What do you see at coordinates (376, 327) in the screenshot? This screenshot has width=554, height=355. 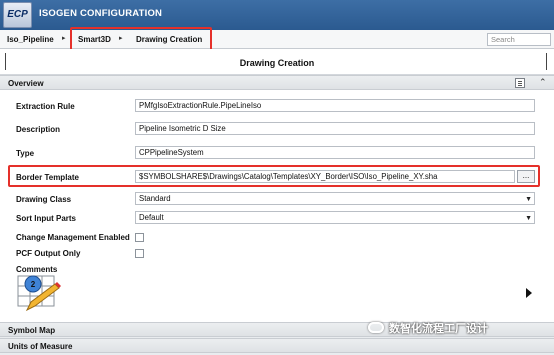 I see `wechat-icon` at bounding box center [376, 327].